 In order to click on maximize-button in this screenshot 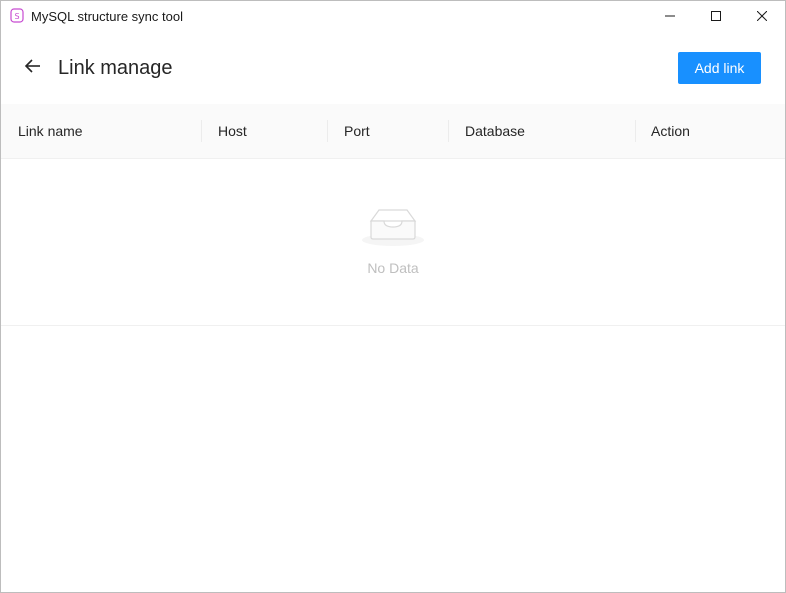, I will do `click(716, 16)`.